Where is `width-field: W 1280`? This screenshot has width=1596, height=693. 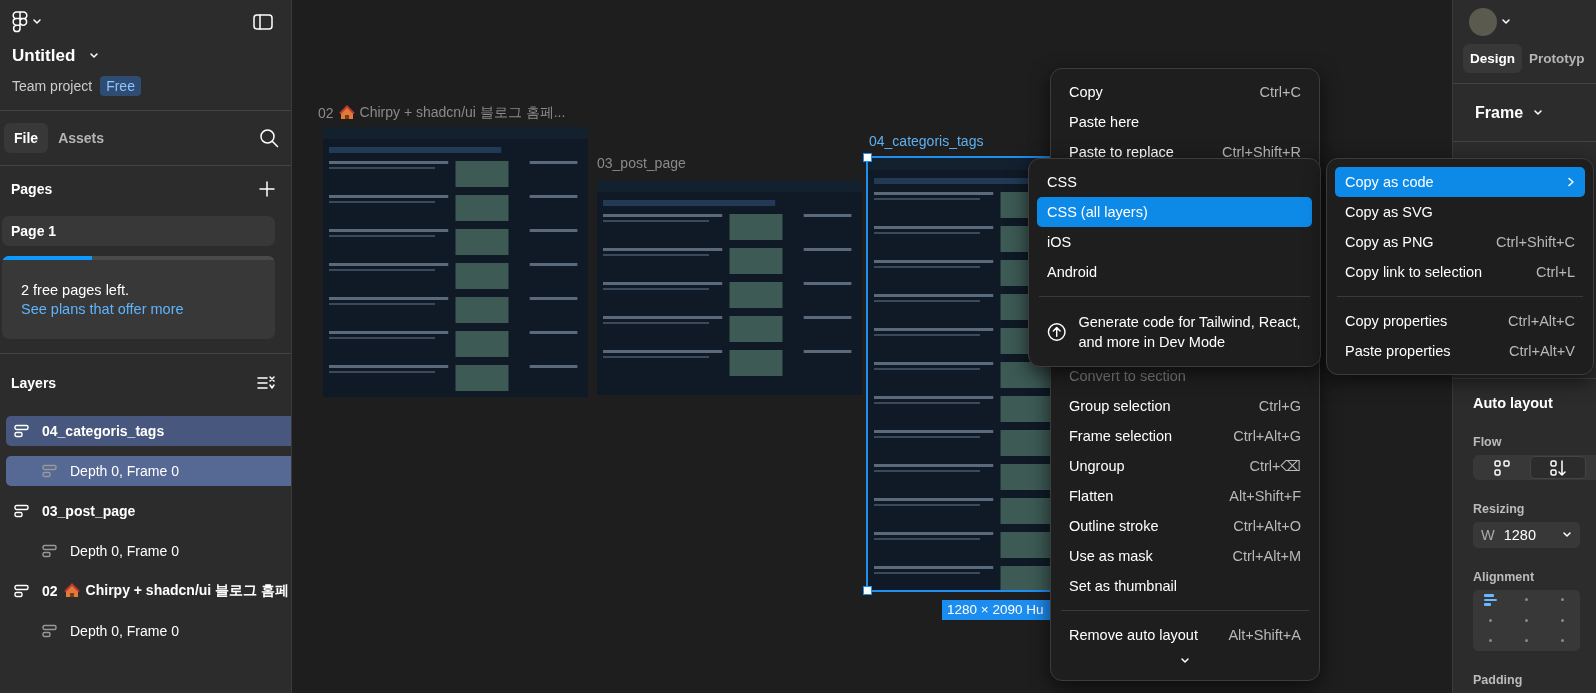
width-field: W 1280 is located at coordinates (1526, 535).